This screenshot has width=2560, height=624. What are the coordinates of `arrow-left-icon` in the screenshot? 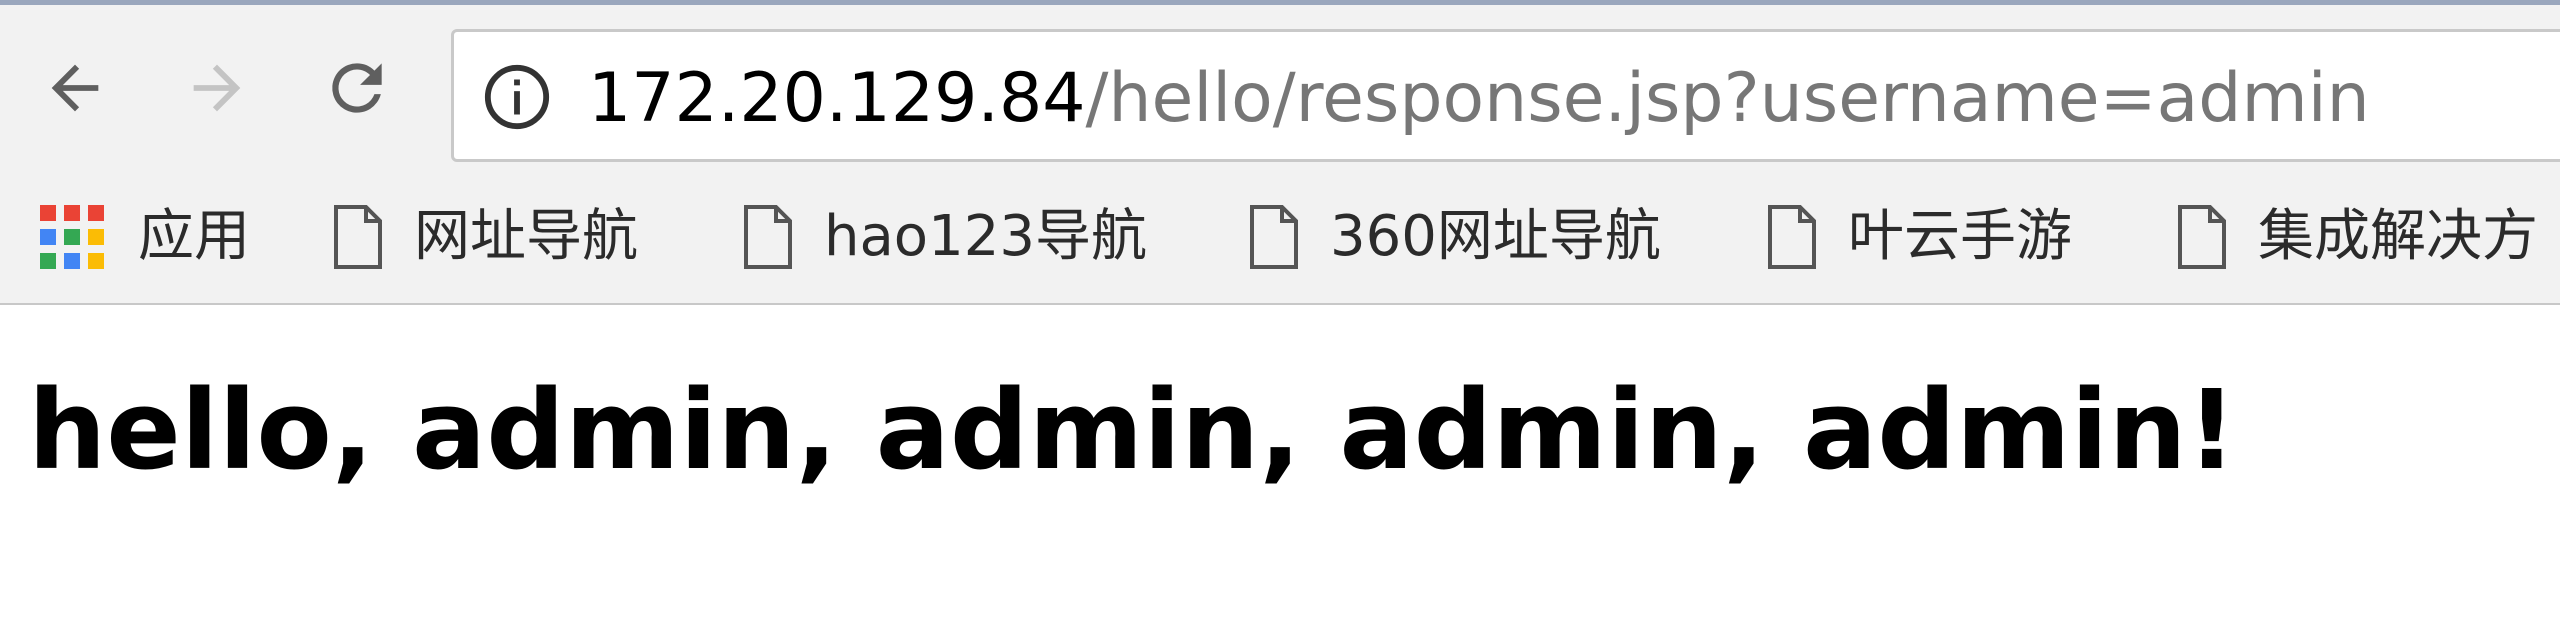 It's located at (75, 88).